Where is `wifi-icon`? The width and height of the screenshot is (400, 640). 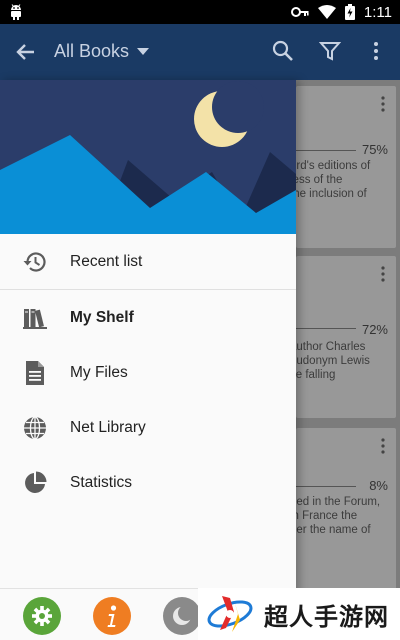
wifi-icon is located at coordinates (326, 12).